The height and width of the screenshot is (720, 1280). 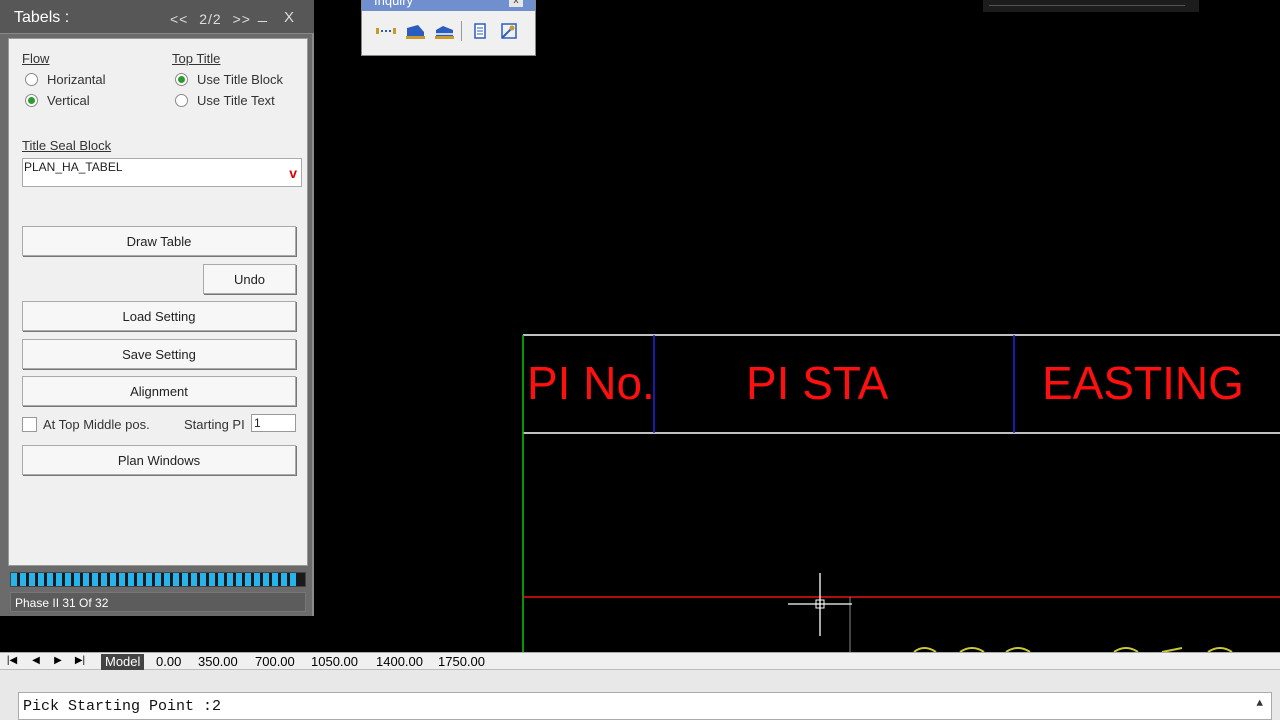 I want to click on locate-point-icon, so click(x=509, y=31).